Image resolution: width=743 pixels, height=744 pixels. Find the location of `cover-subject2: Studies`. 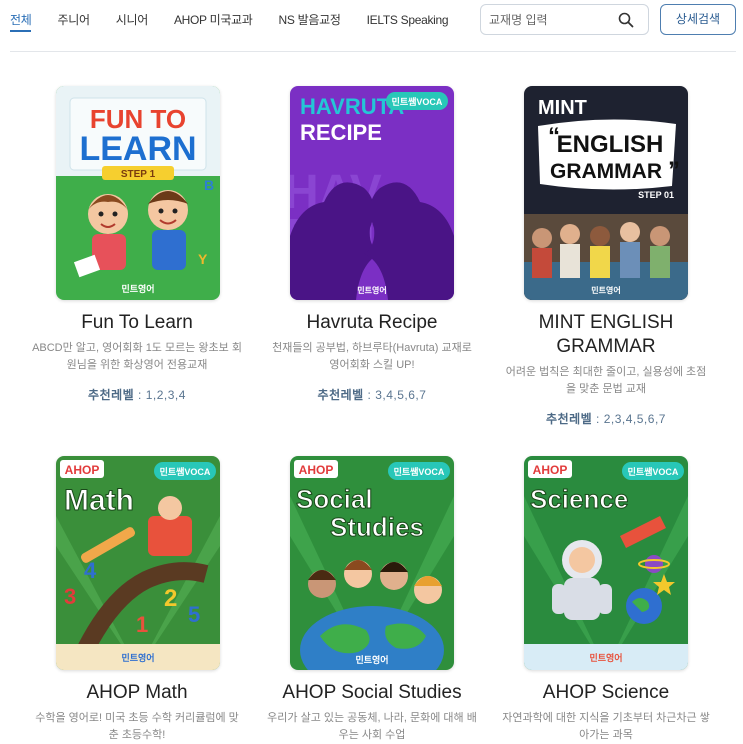

cover-subject2: Studies is located at coordinates (377, 527).